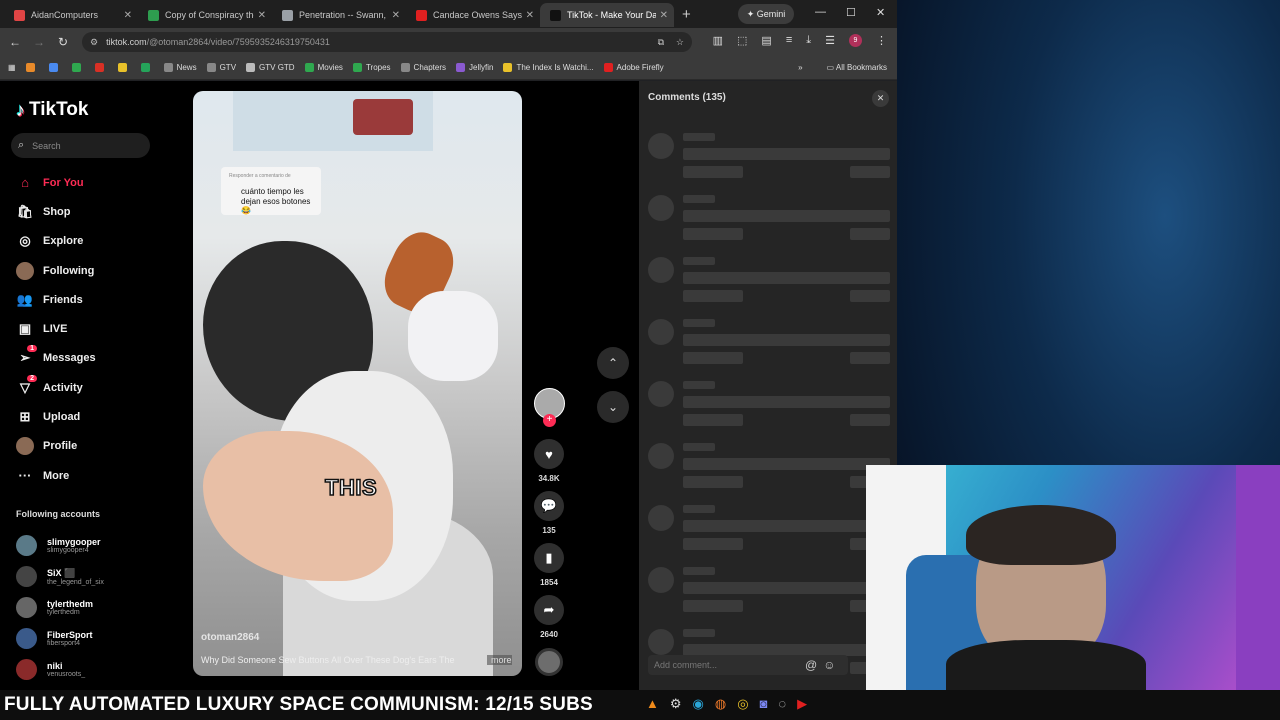 Image resolution: width=1280 pixels, height=720 pixels. What do you see at coordinates (549, 558) in the screenshot?
I see `bookmark-icon: ▮` at bounding box center [549, 558].